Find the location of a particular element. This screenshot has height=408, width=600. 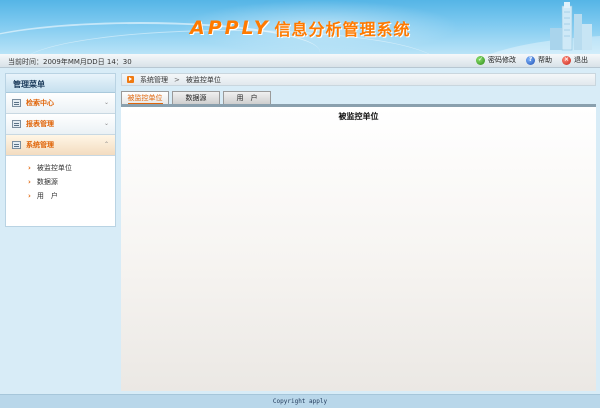

building-illustration is located at coordinates (545, 28).